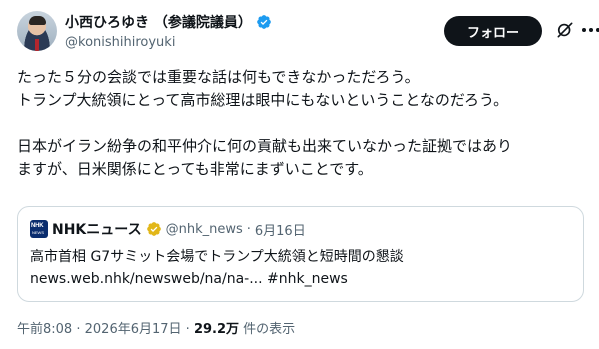  Describe the element at coordinates (44, 329) in the screenshot. I see `post-time: 午前8:08` at that location.